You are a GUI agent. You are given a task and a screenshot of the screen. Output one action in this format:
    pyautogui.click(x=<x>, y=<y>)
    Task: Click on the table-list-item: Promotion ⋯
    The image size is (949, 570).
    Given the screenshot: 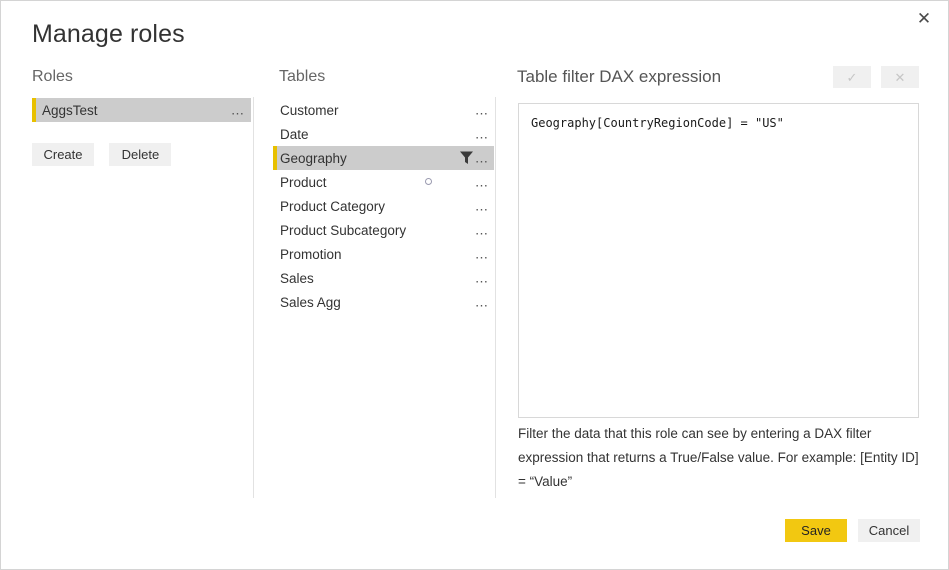 What is the action you would take?
    pyautogui.click(x=383, y=254)
    